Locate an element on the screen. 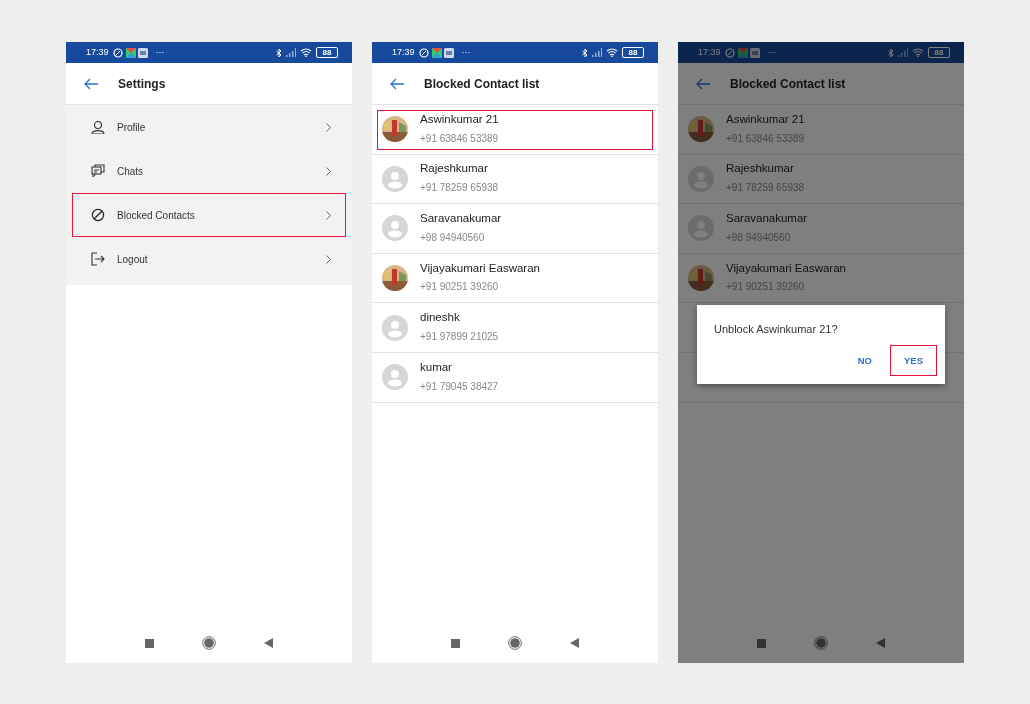  dialog-button: YES is located at coordinates (913, 360).